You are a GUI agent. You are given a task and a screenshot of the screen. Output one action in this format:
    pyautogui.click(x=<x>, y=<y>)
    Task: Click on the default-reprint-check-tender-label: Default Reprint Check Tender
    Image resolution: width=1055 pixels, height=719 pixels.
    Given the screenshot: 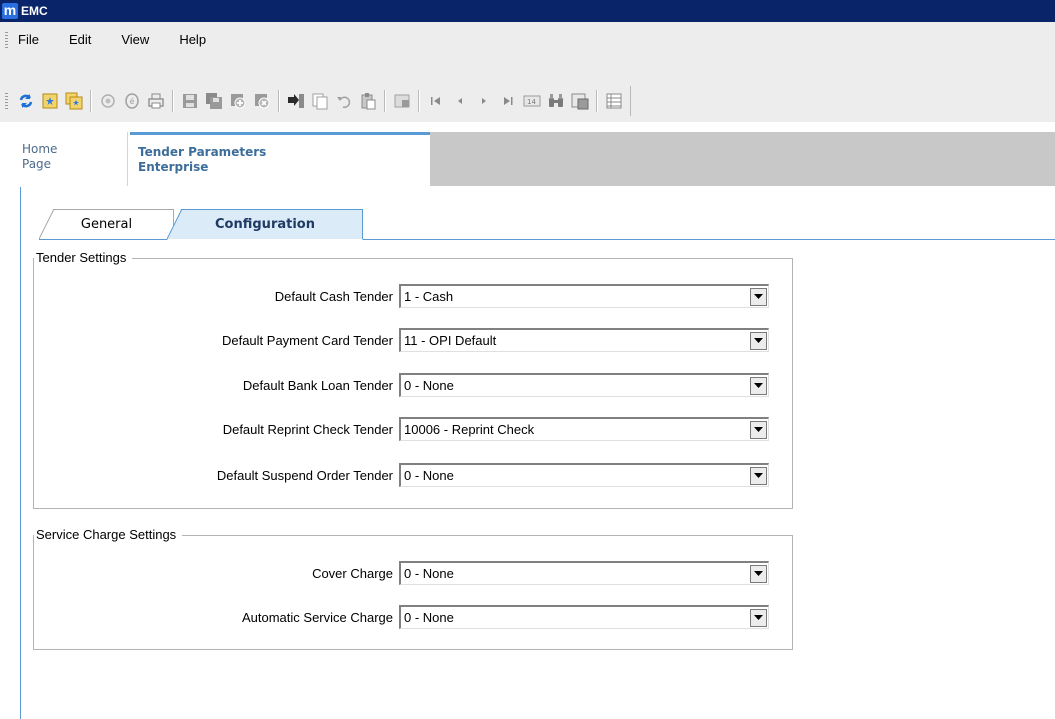 What is the action you would take?
    pyautogui.click(x=307, y=429)
    